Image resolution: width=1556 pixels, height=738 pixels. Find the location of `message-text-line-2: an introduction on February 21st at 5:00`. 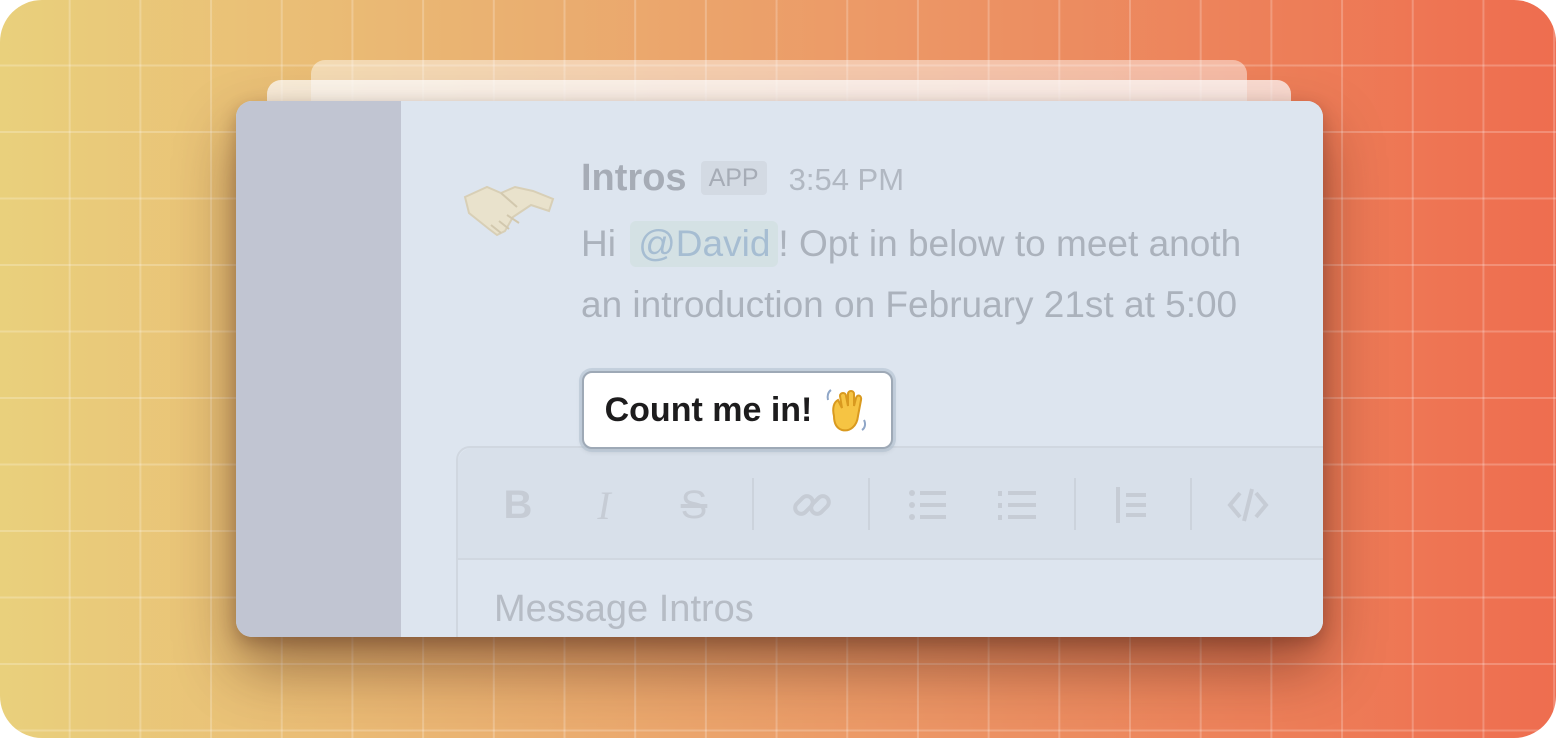

message-text-line-2: an introduction on February 21st at 5:00 is located at coordinates (909, 304).